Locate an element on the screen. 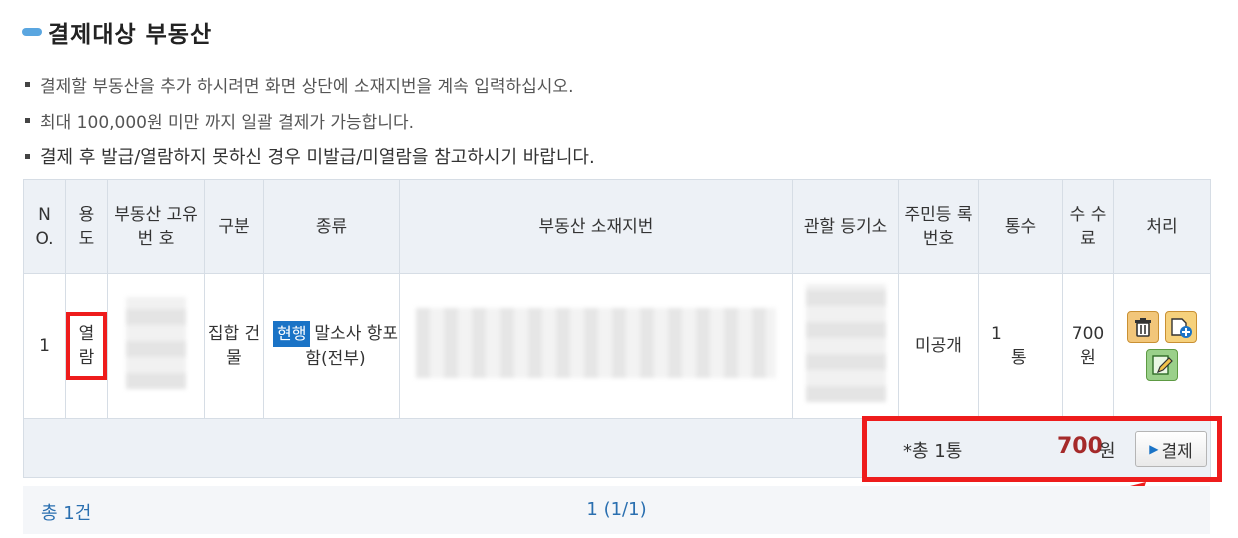 This screenshot has height=538, width=1238. add-document-icon is located at coordinates (1181, 327).